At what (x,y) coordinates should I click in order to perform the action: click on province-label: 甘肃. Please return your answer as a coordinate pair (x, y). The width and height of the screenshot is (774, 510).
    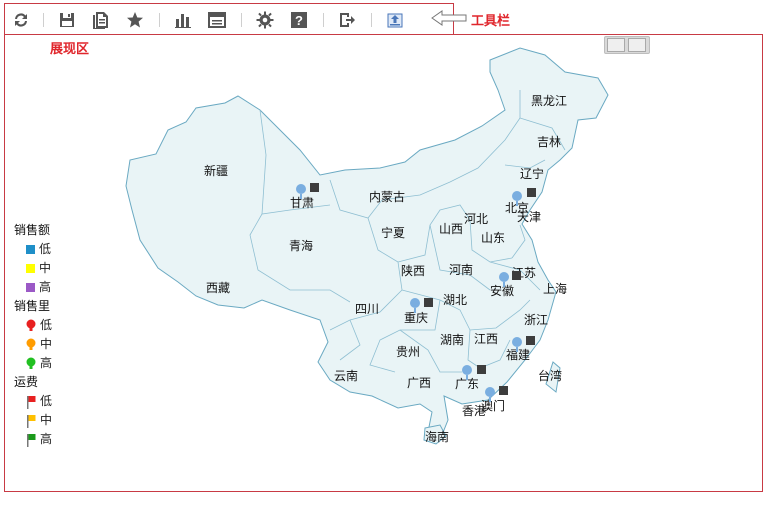
    Looking at the image, I should click on (302, 203).